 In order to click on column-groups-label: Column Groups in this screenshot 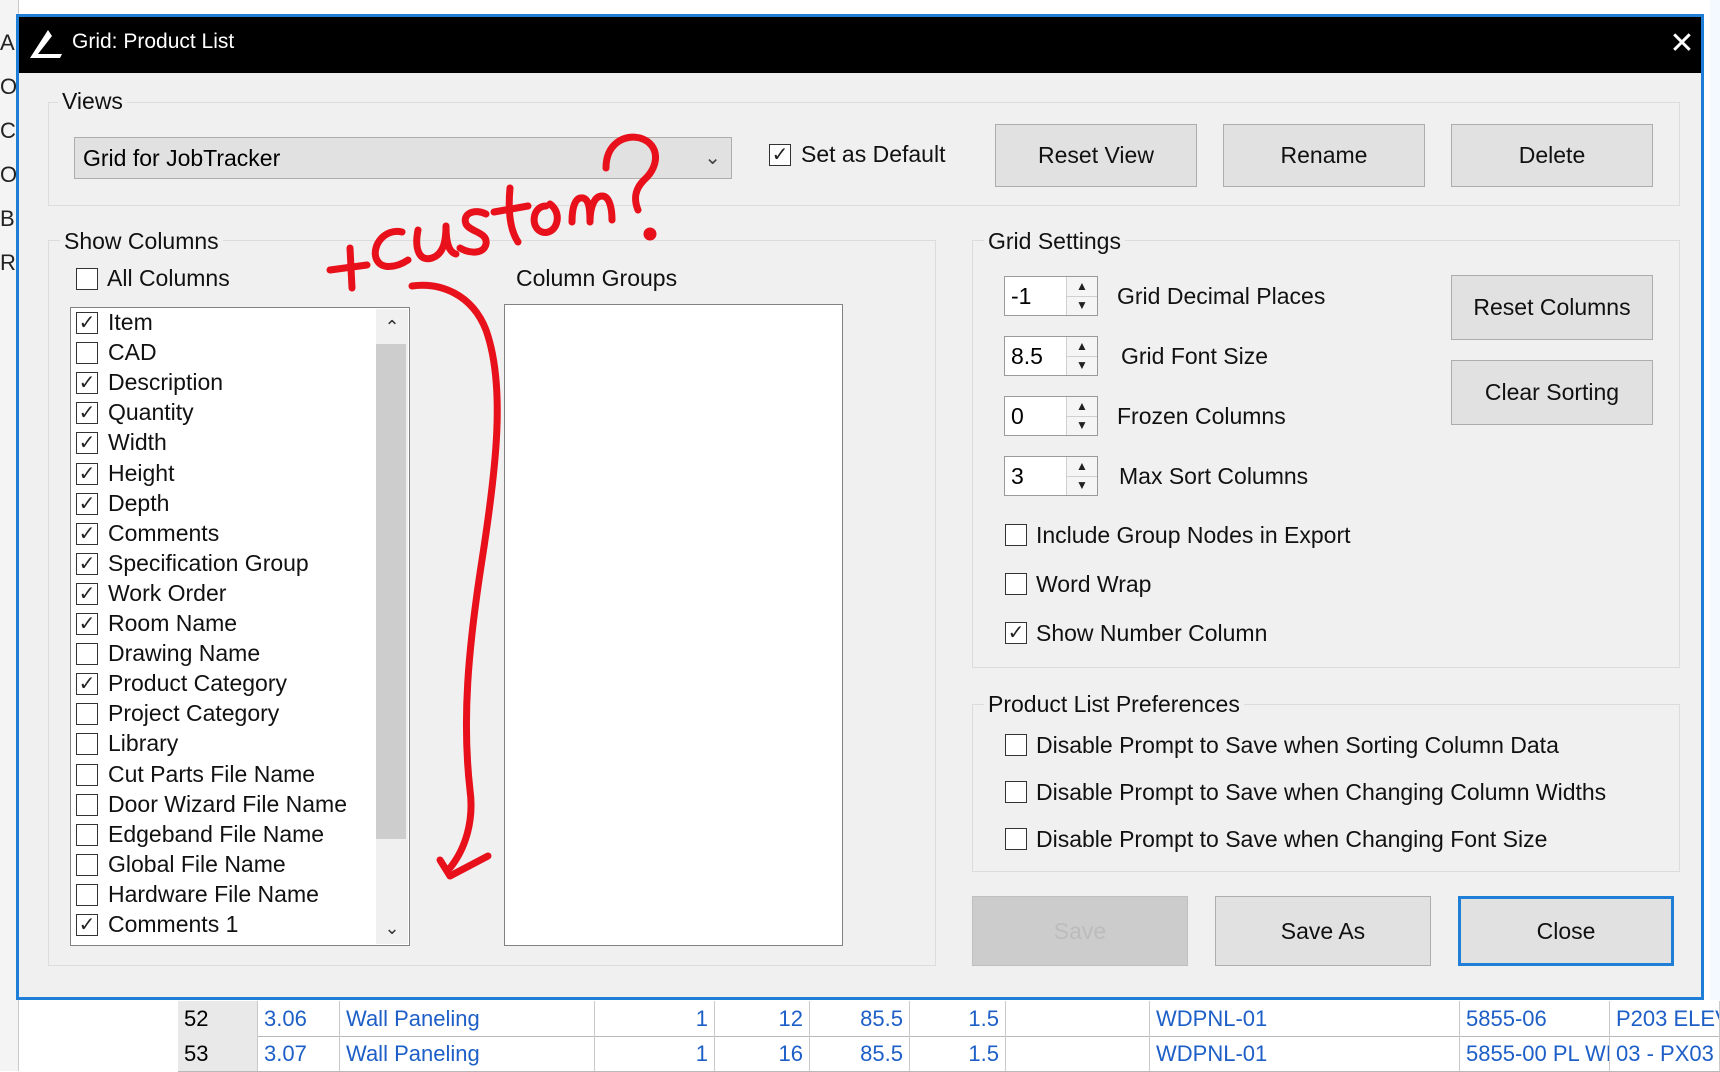, I will do `click(597, 278)`.